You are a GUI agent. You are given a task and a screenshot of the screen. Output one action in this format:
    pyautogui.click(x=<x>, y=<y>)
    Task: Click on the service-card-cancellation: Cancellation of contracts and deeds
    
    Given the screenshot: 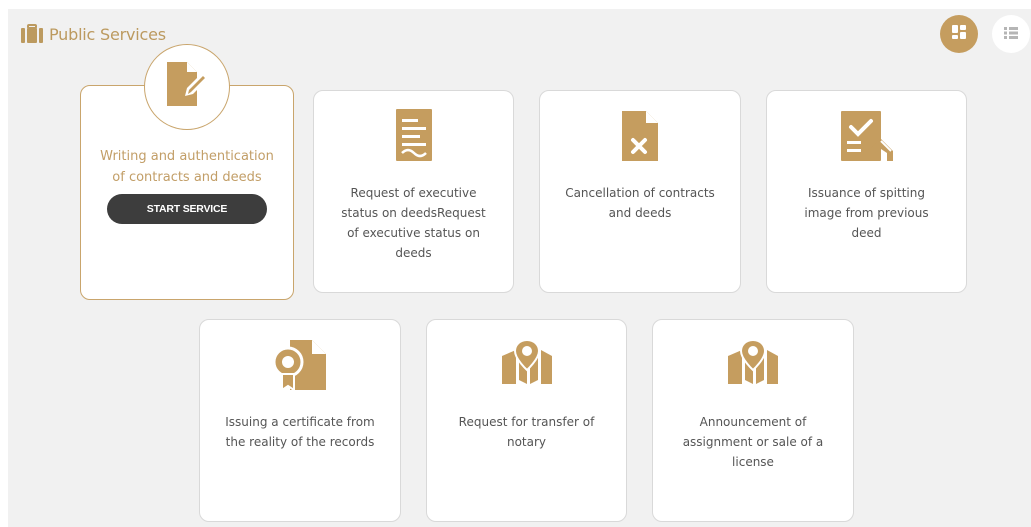 What is the action you would take?
    pyautogui.click(x=640, y=191)
    